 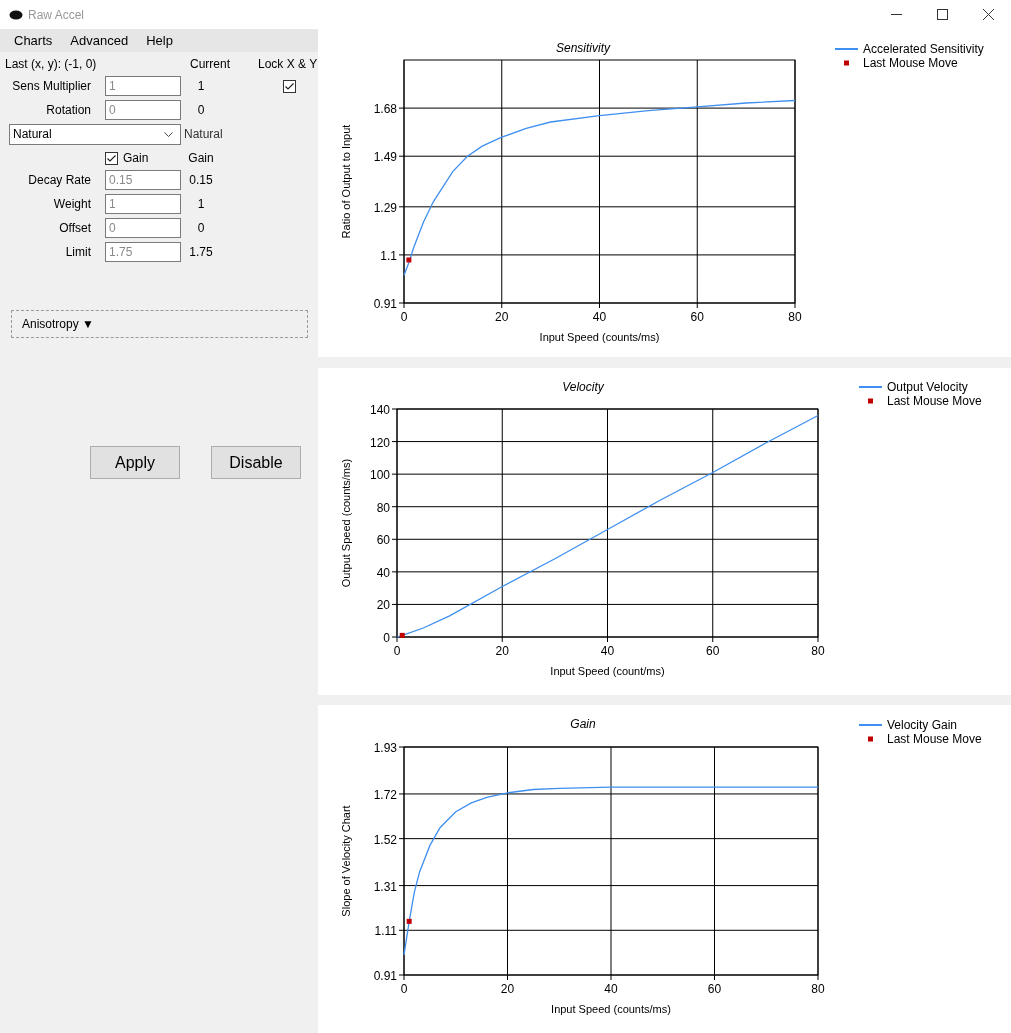 What do you see at coordinates (385, 886) in the screenshot?
I see `tick-label: 1.31` at bounding box center [385, 886].